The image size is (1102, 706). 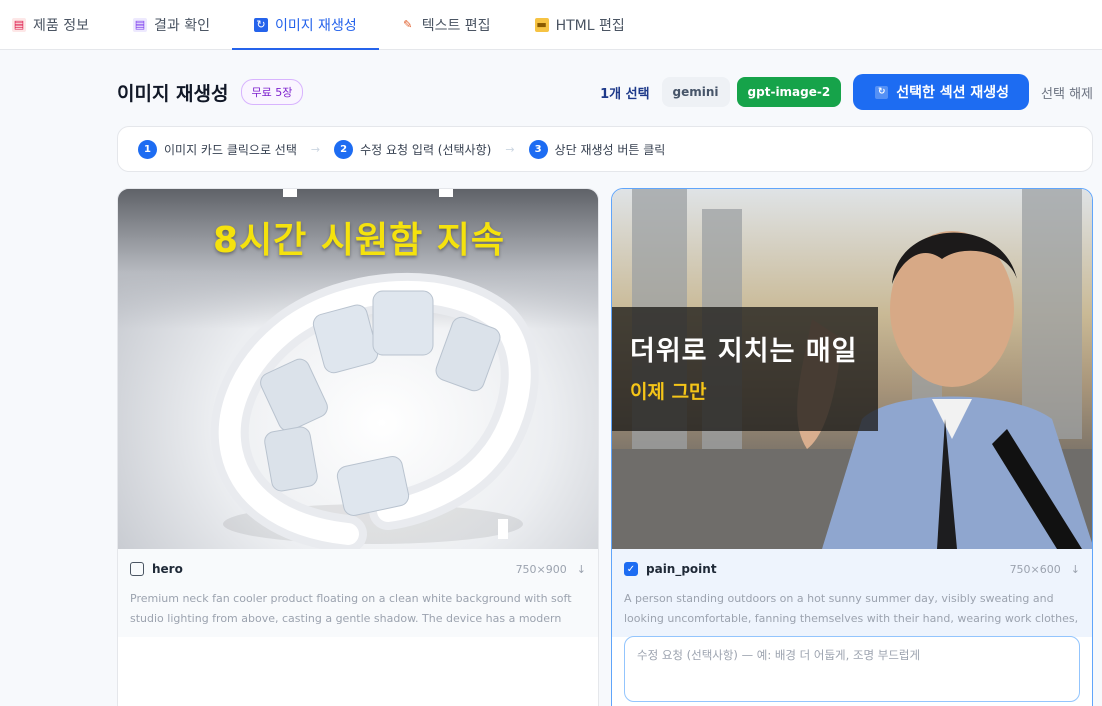 What do you see at coordinates (61, 25) in the screenshot?
I see `tab-label: 제품 정보` at bounding box center [61, 25].